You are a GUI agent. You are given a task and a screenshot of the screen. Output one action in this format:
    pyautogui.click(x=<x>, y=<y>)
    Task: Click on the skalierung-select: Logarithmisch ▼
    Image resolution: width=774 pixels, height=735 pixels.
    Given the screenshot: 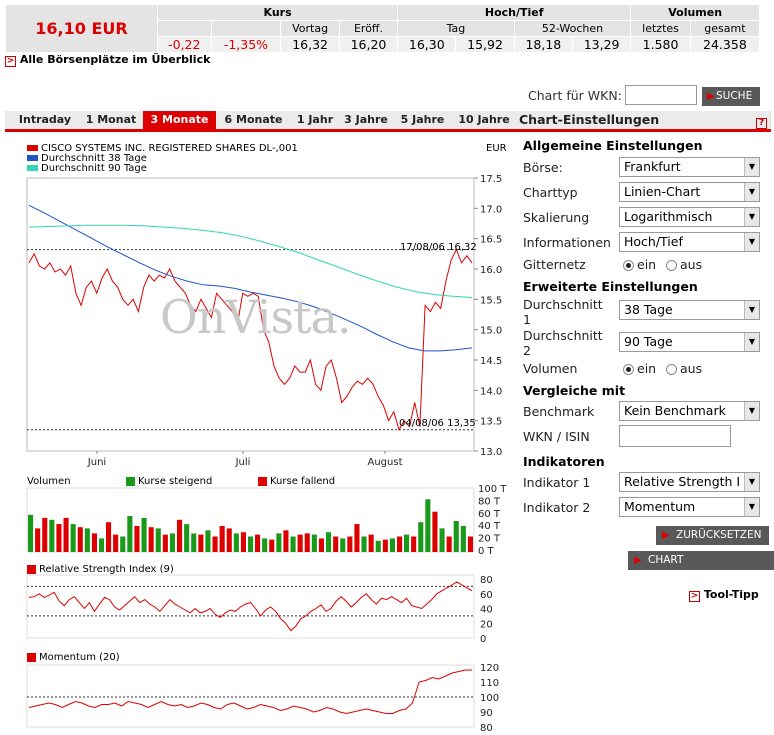 What is the action you would take?
    pyautogui.click(x=689, y=217)
    